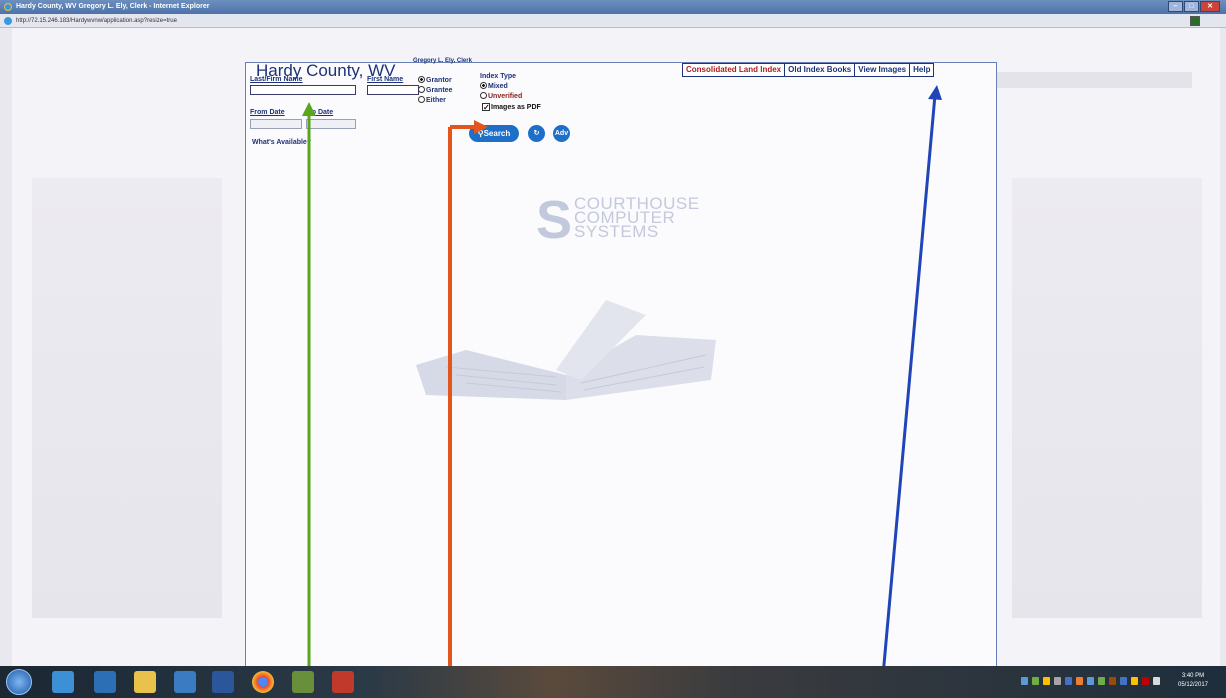  What do you see at coordinates (281, 142) in the screenshot?
I see `whats-available-link: What's Available?` at bounding box center [281, 142].